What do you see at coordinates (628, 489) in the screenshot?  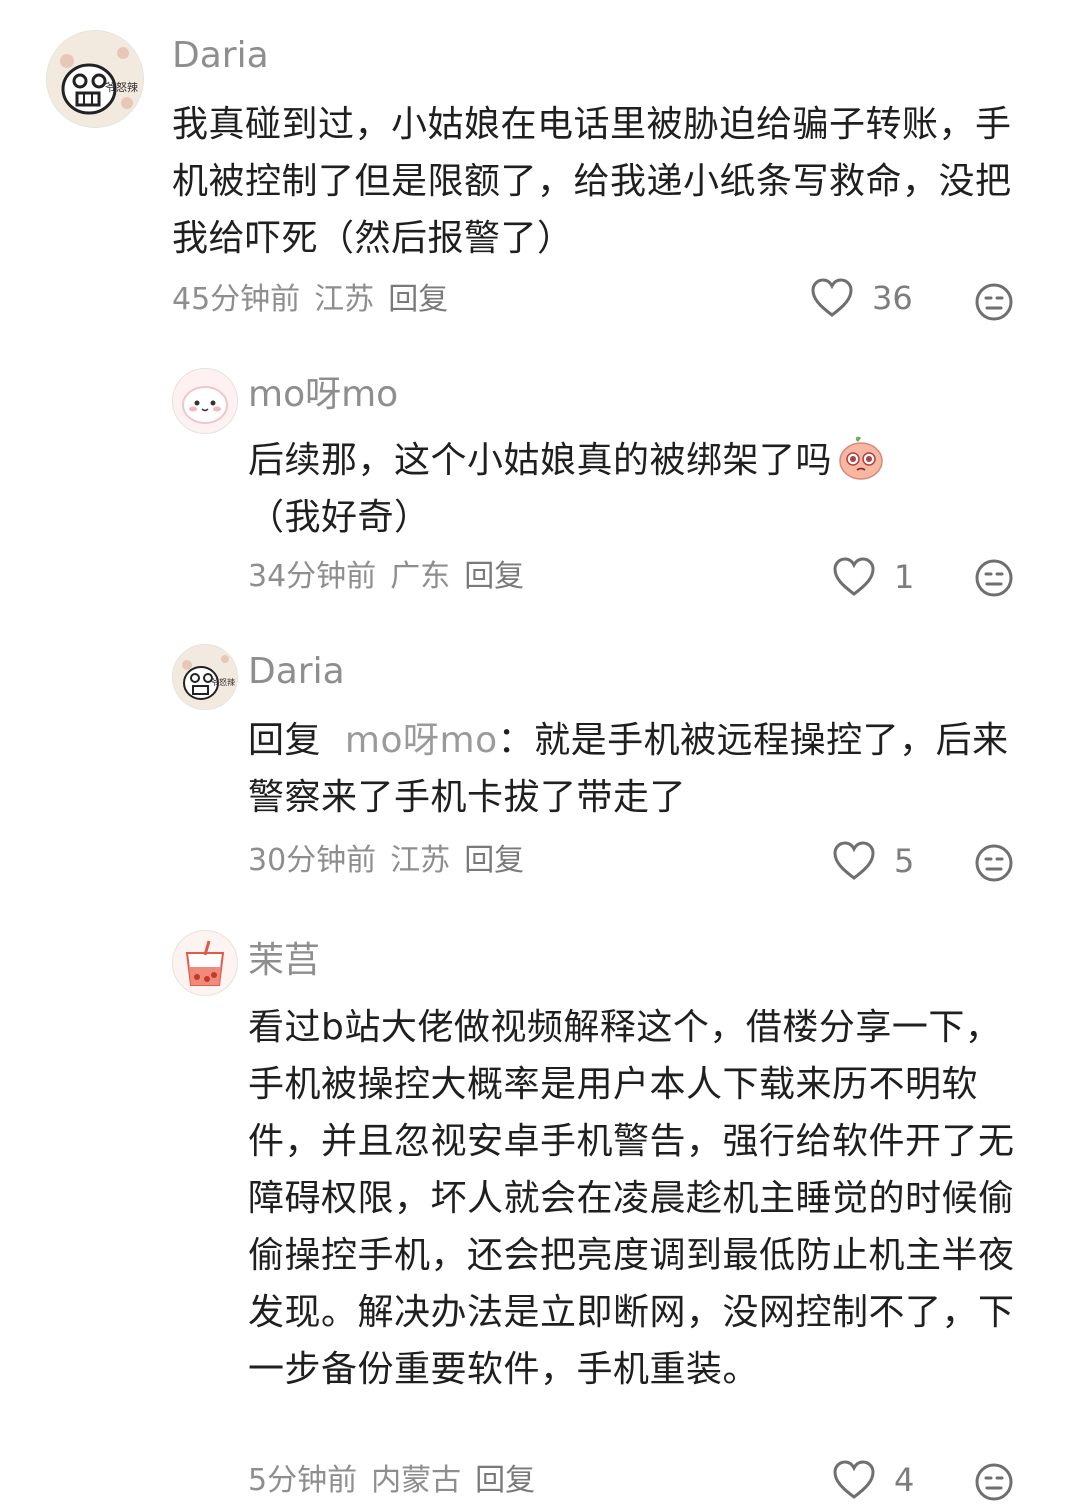 I see `comment-text: 后续那，这个小姑娘真的被绑架了吗 （我好奇）` at bounding box center [628, 489].